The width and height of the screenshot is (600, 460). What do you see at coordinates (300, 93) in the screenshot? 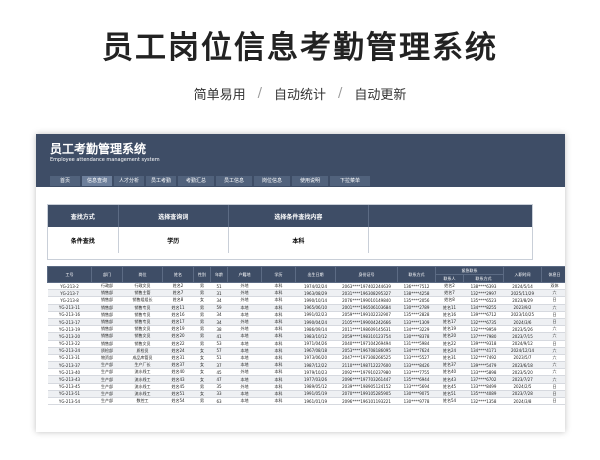
I see `feature-list: 简单易用 / 自动统计 / 自动更新` at bounding box center [300, 93].